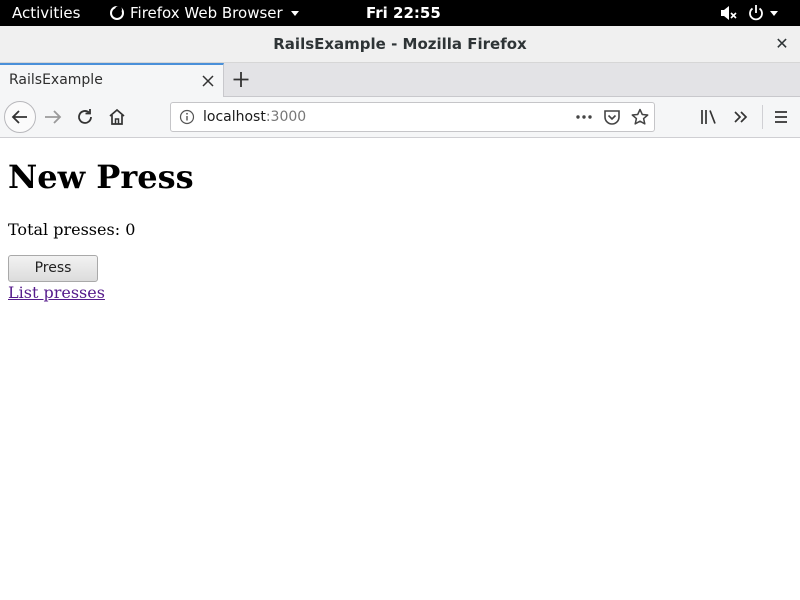 This screenshot has height=600, width=800. Describe the element at coordinates (112, 80) in the screenshot. I see `tab-railsexample: RailsExample` at that location.